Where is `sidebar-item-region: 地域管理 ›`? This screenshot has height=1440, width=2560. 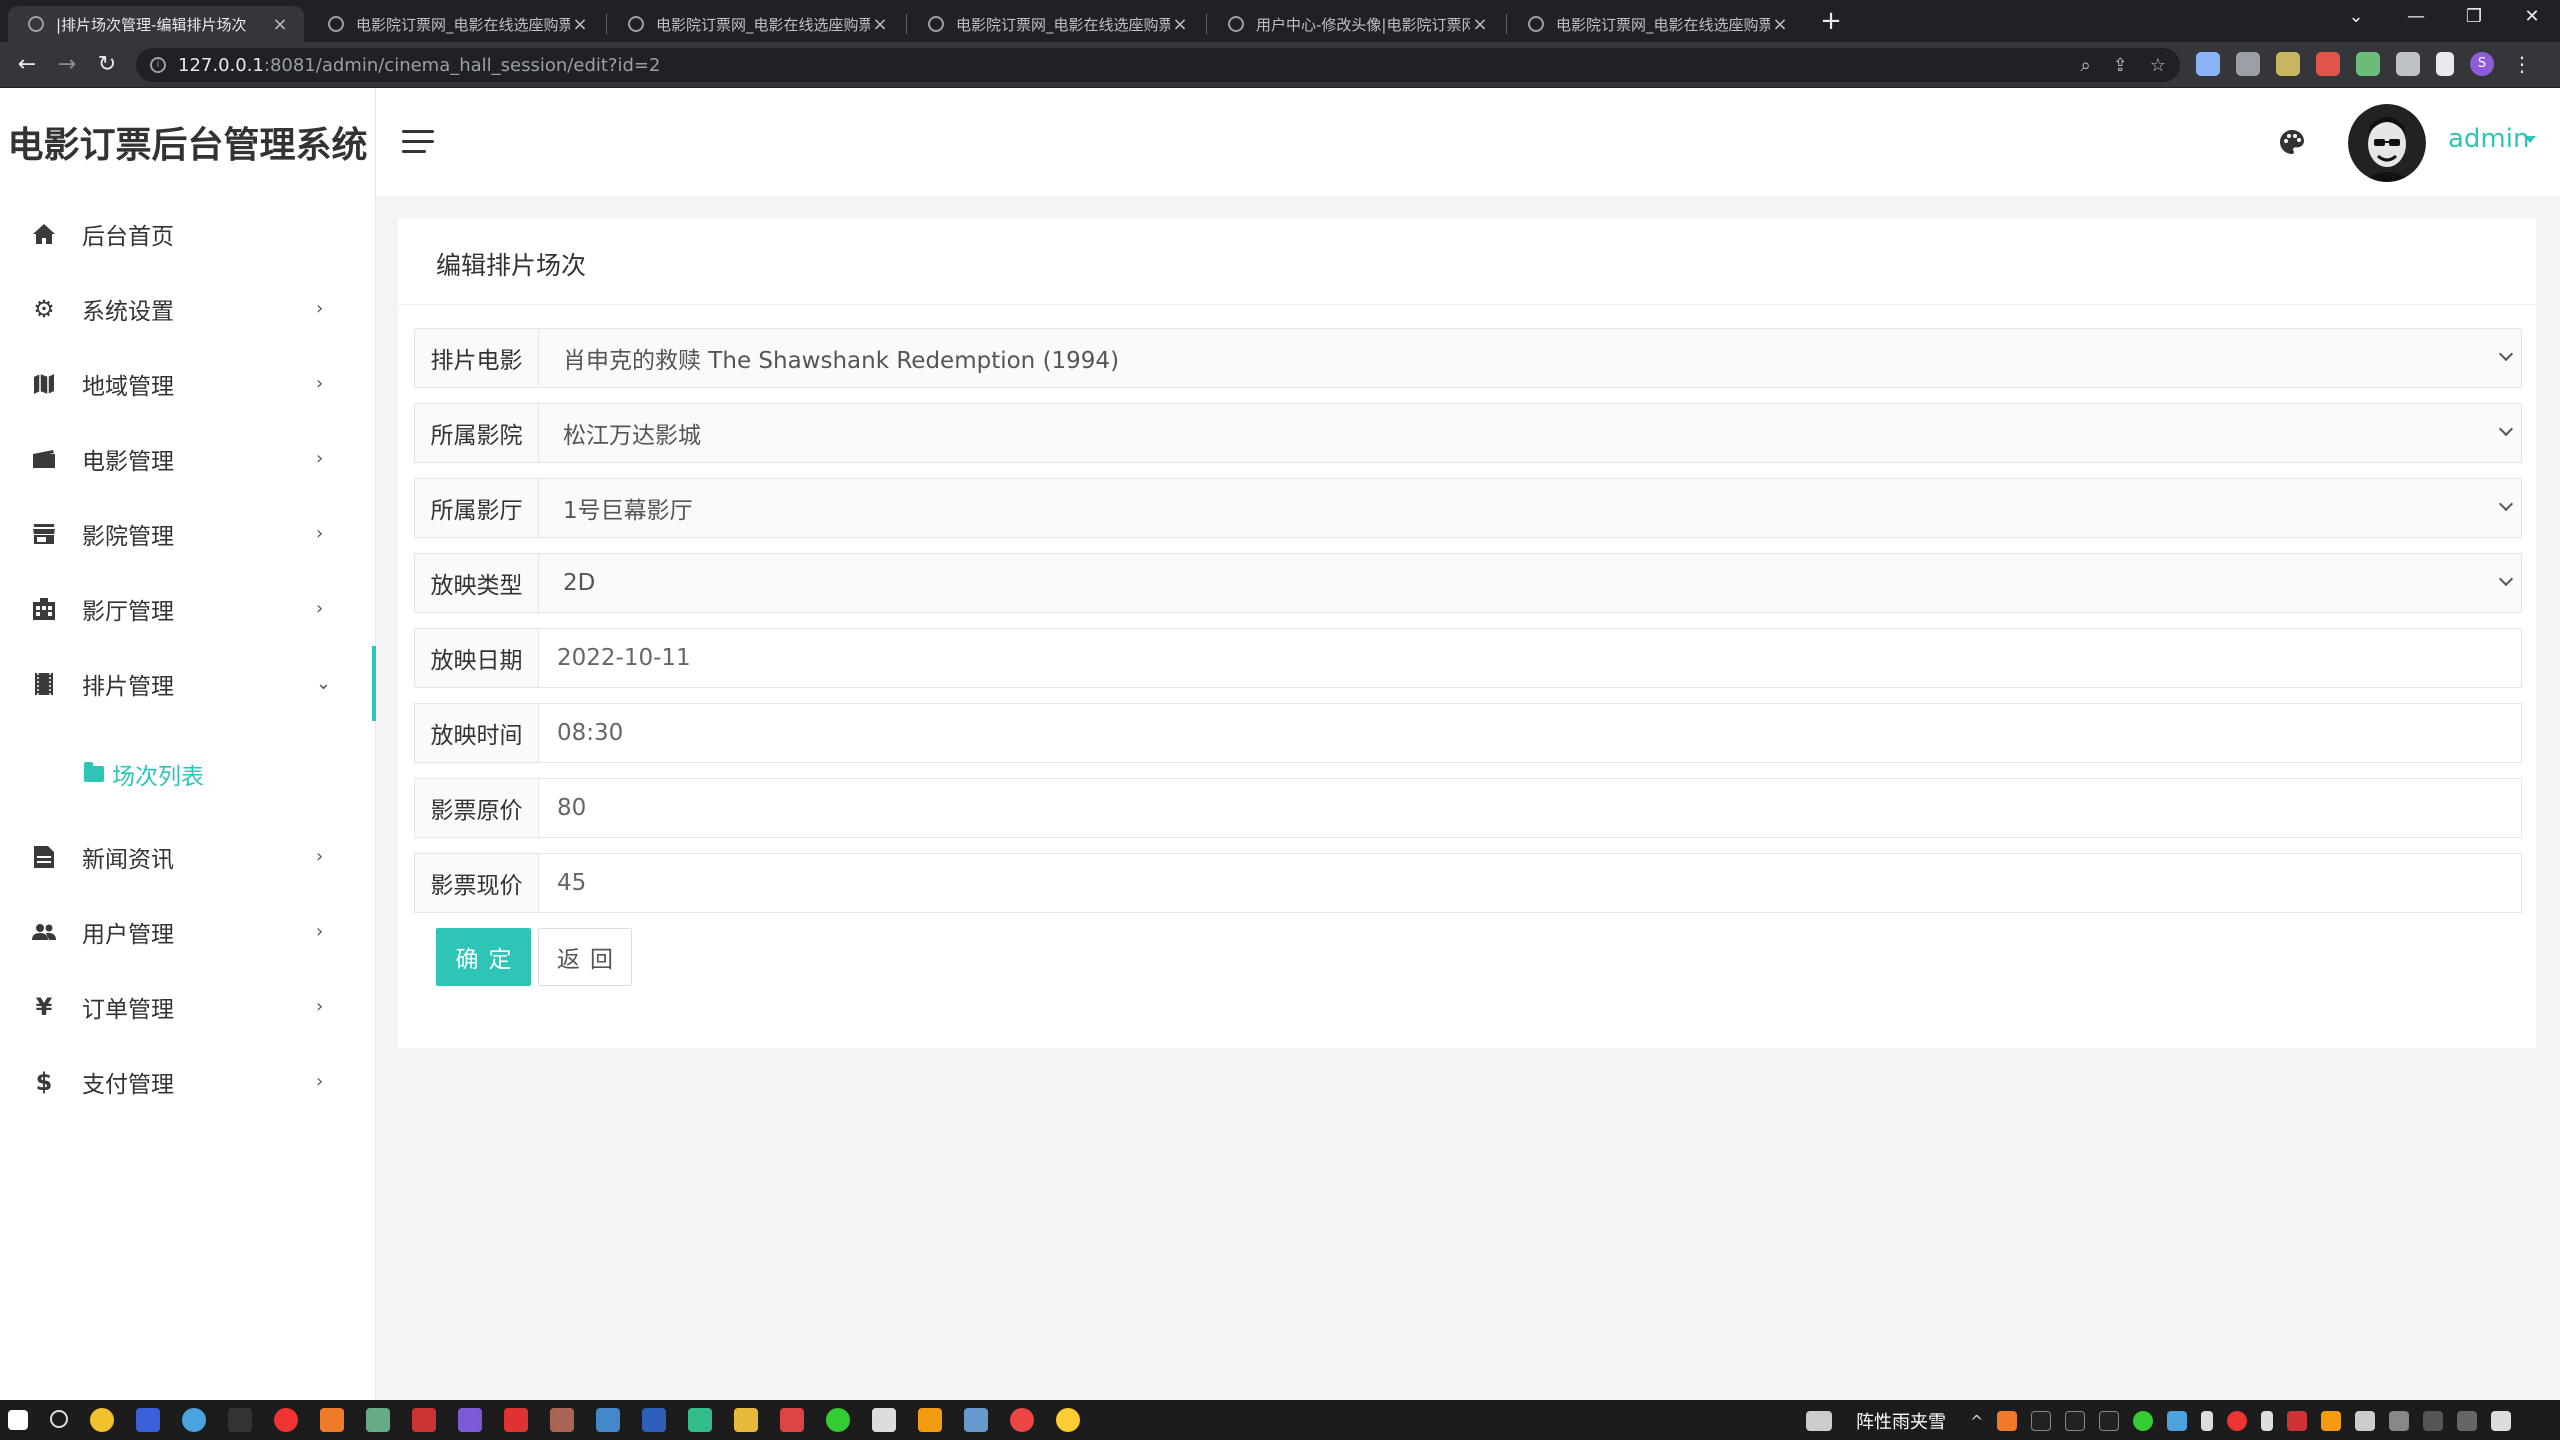
sidebar-item-region: 地域管理 › is located at coordinates (188, 383).